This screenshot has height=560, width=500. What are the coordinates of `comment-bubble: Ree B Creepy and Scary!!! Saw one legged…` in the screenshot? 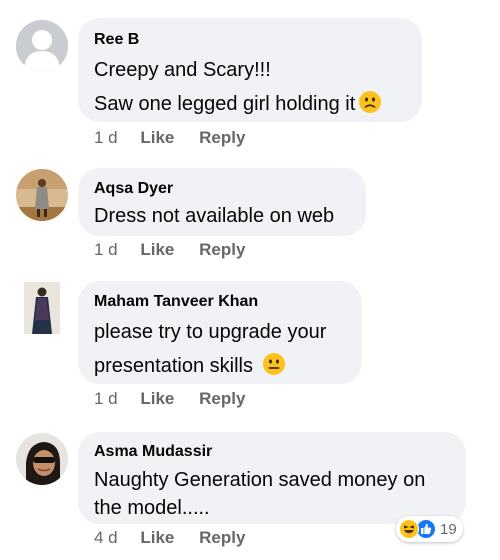 It's located at (250, 70).